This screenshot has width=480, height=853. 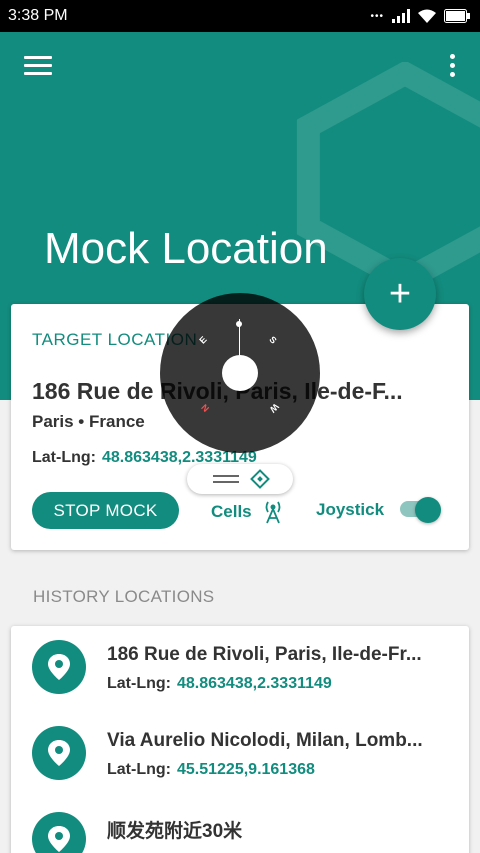 I want to click on history-latlng: Lat-Lng: 48.863438,2.3331149, so click(x=219, y=684).